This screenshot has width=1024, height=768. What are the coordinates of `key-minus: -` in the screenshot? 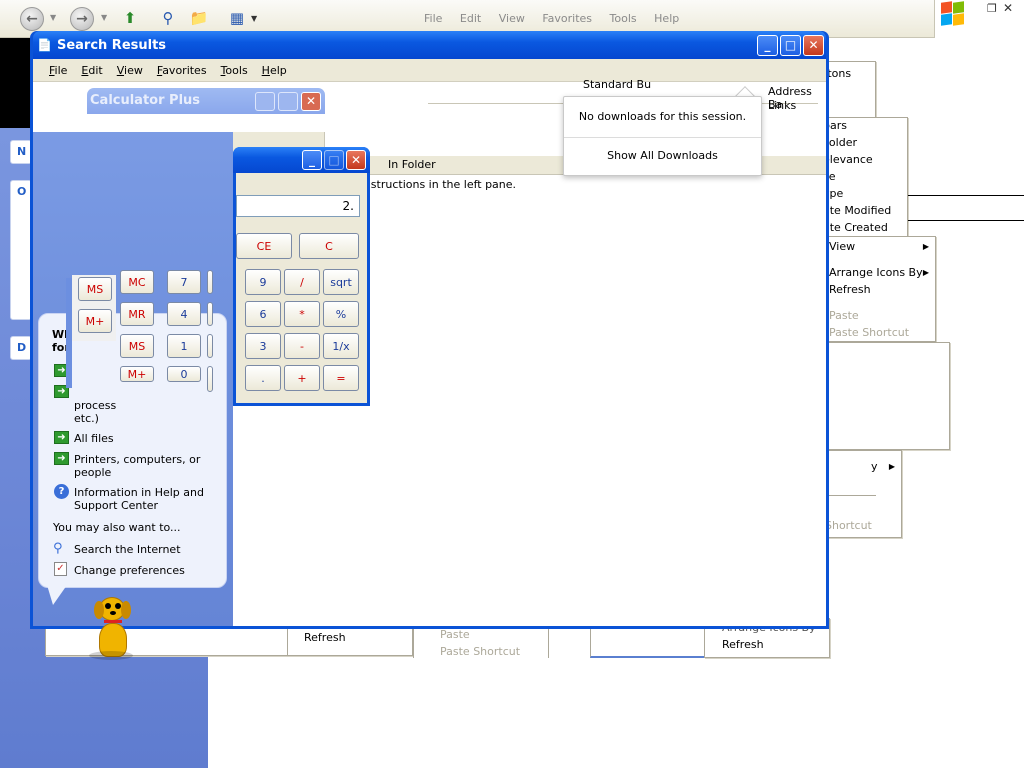 It's located at (302, 346).